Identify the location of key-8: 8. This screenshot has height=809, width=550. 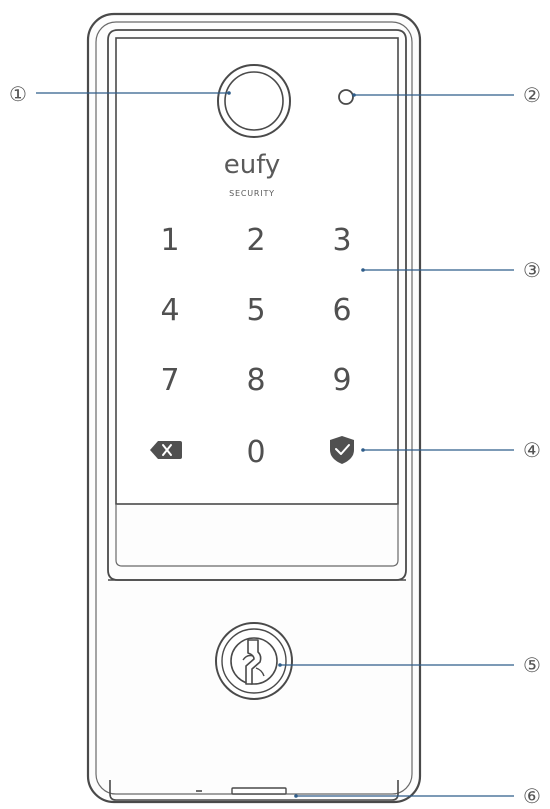
(255, 380).